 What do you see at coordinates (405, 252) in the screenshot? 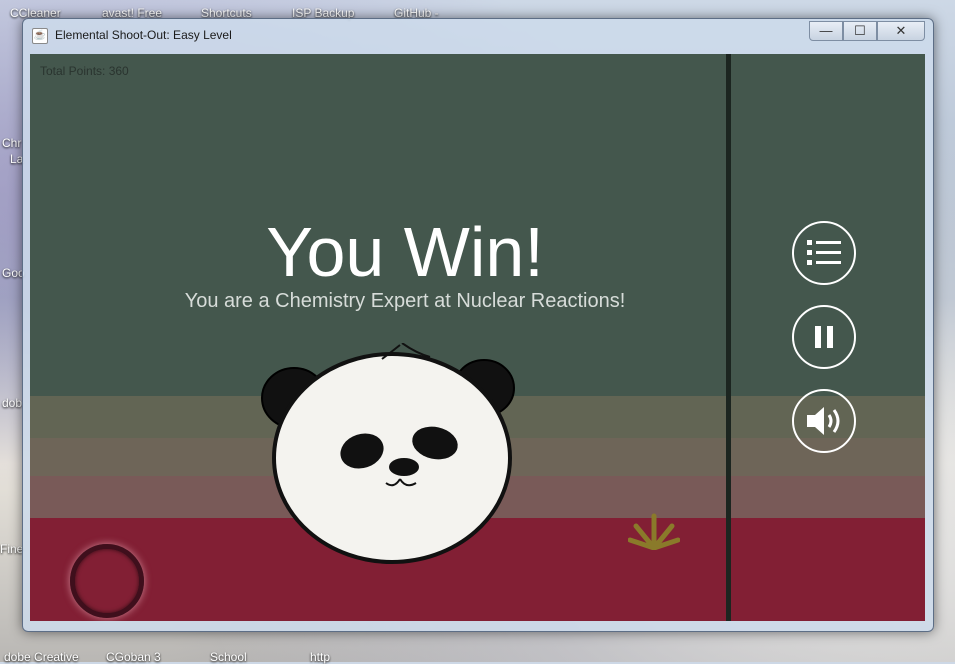
I see `result-title: You Win!` at bounding box center [405, 252].